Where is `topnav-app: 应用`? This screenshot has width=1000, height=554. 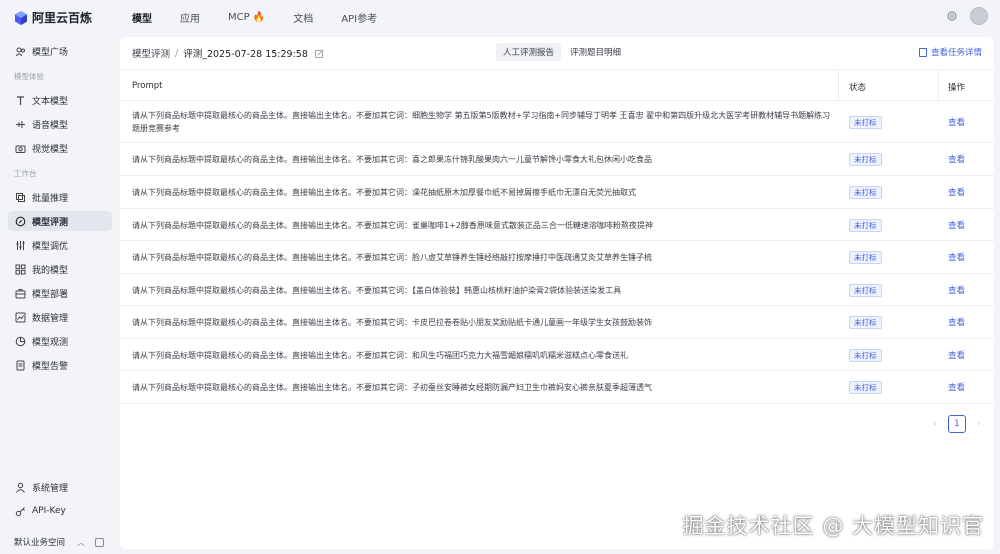
topnav-app: 应用 is located at coordinates (190, 17).